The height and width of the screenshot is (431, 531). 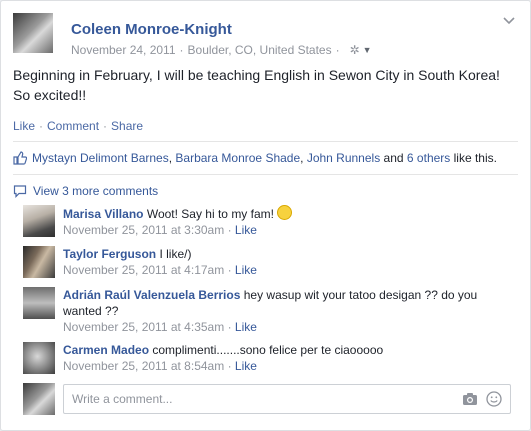 I want to click on chevron-down-icon, so click(x=509, y=21).